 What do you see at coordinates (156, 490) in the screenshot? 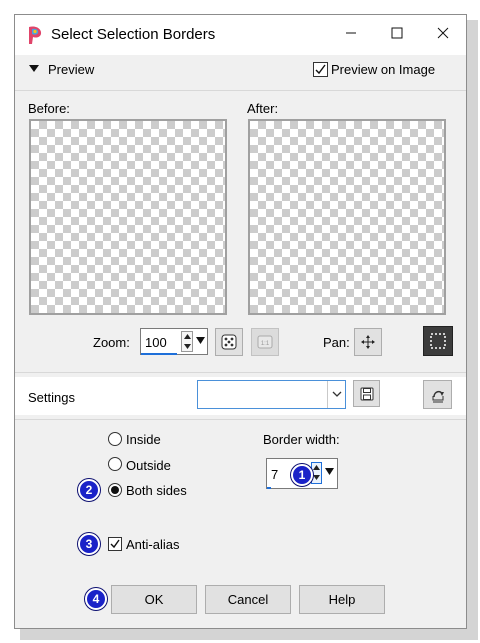
I see `both-sides-label: Both sides` at bounding box center [156, 490].